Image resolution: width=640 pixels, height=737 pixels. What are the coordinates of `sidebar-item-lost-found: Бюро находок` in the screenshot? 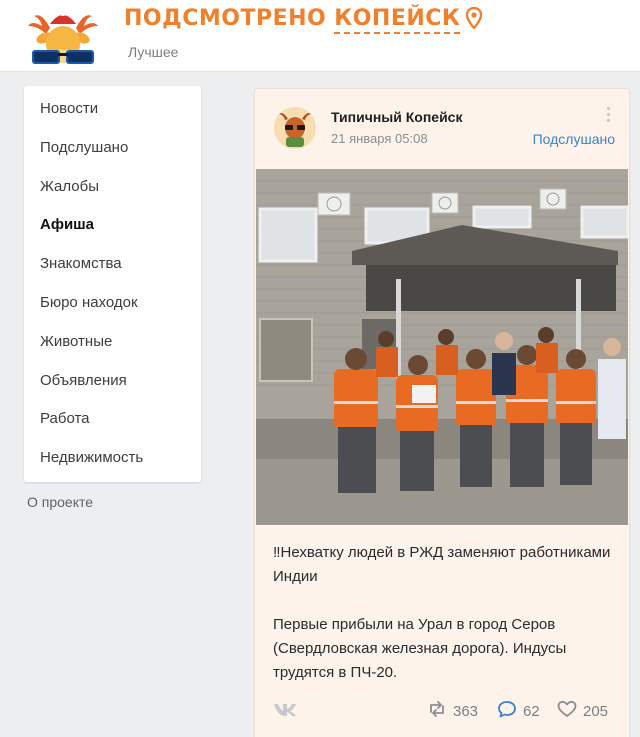 It's located at (112, 303).